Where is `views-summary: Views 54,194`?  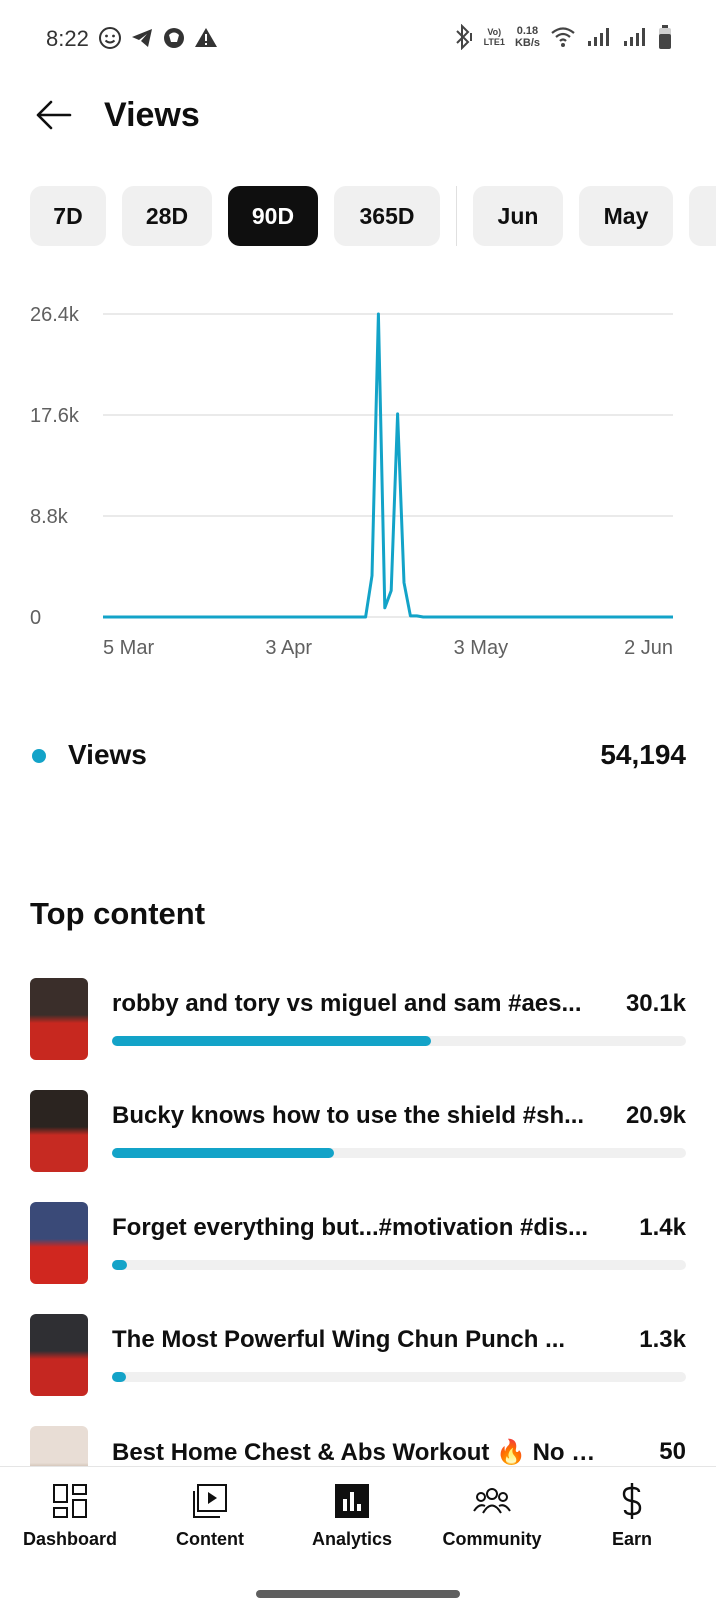 views-summary: Views 54,194 is located at coordinates (358, 756).